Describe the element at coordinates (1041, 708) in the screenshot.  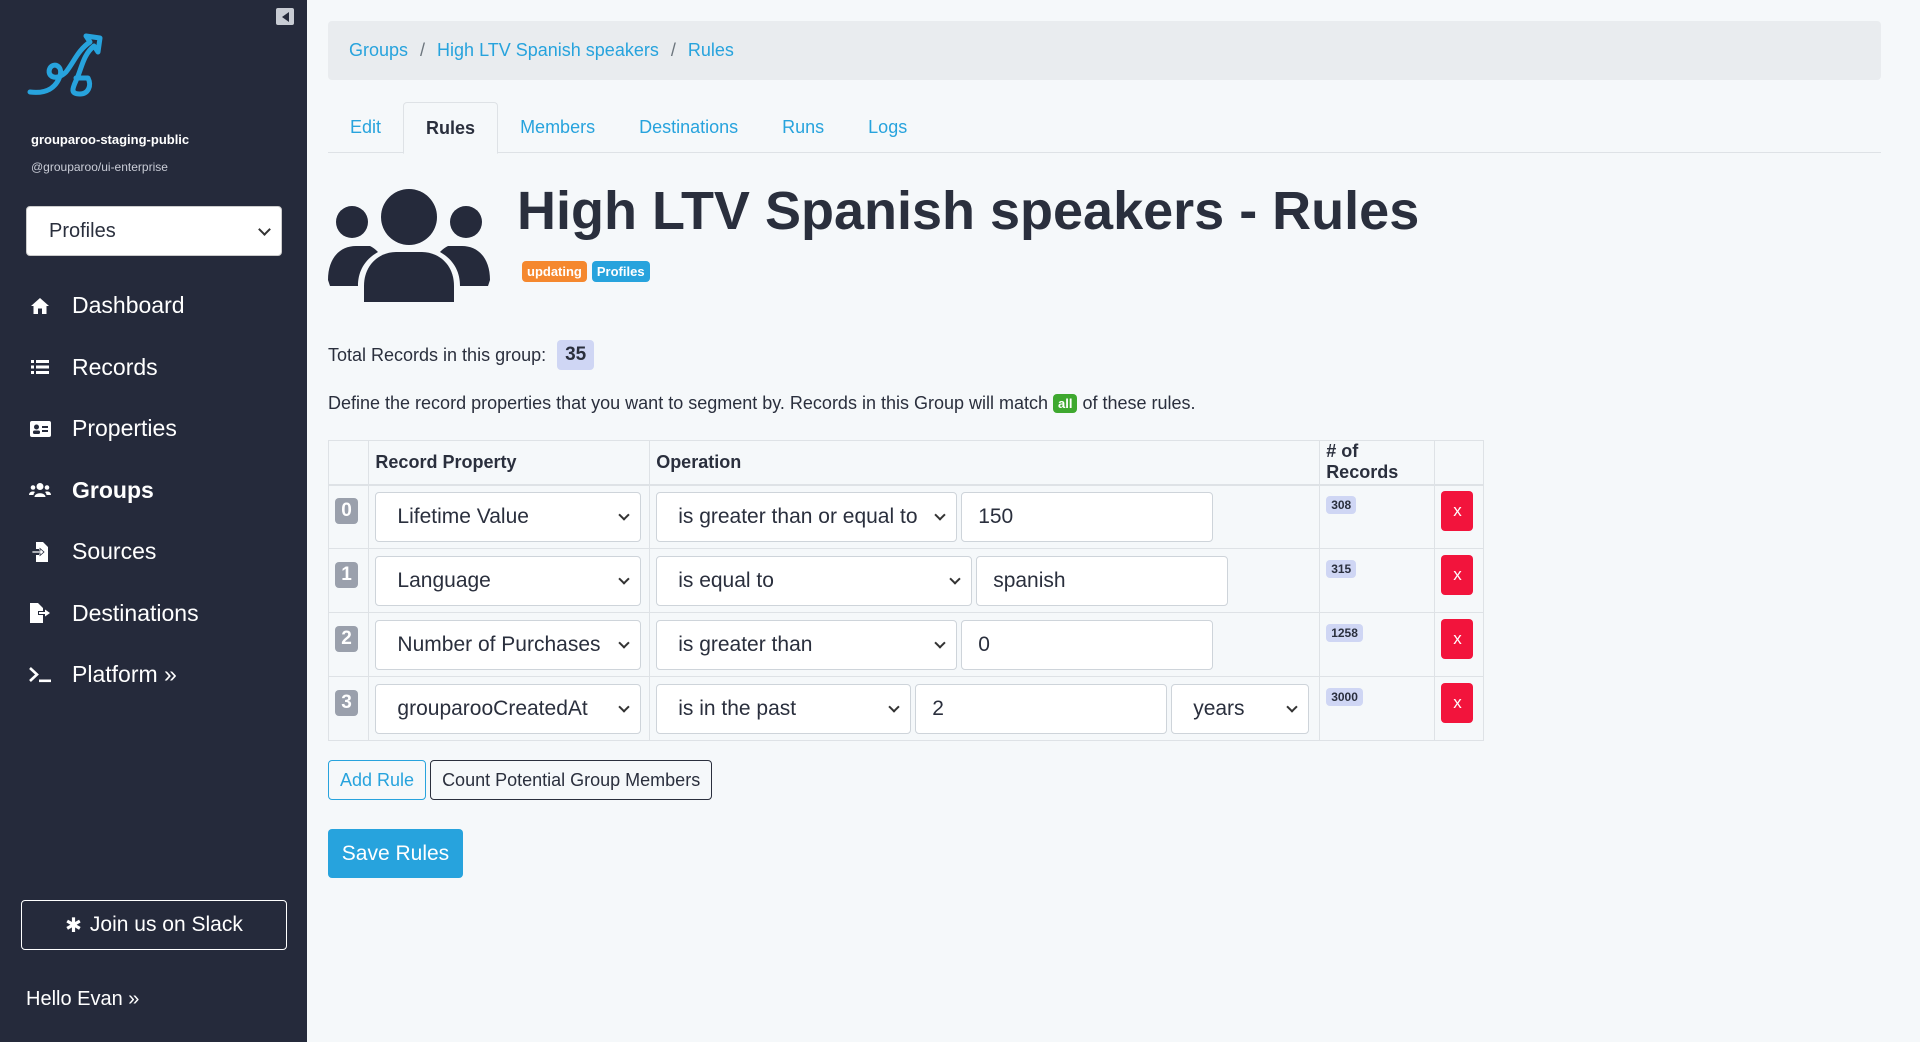
I see `rule-value-input: 2` at that location.